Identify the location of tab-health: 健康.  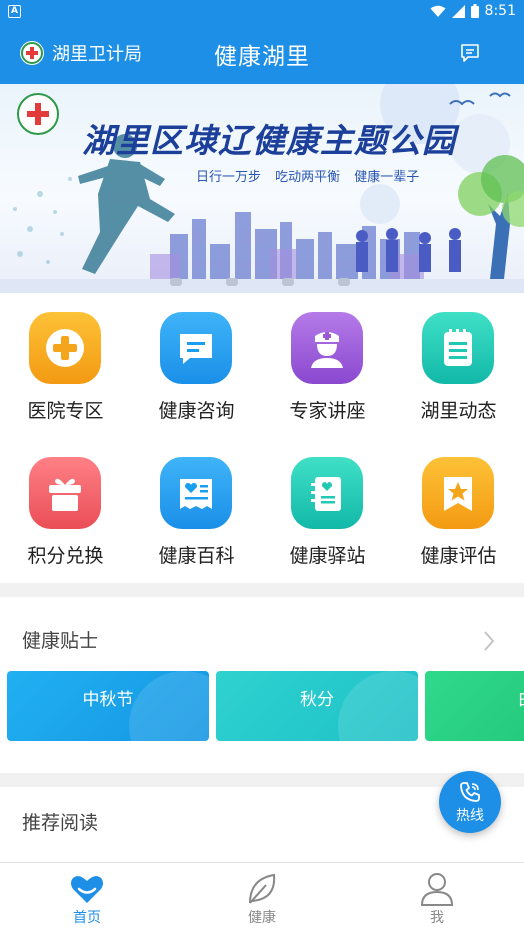
(262, 897).